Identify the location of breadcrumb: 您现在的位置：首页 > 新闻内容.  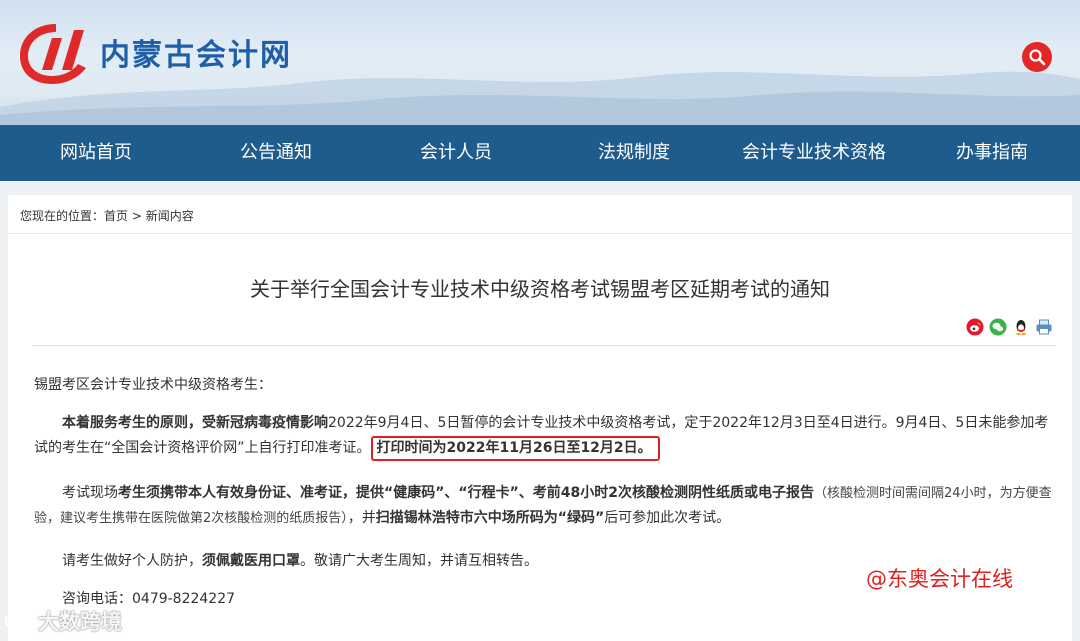
(107, 215).